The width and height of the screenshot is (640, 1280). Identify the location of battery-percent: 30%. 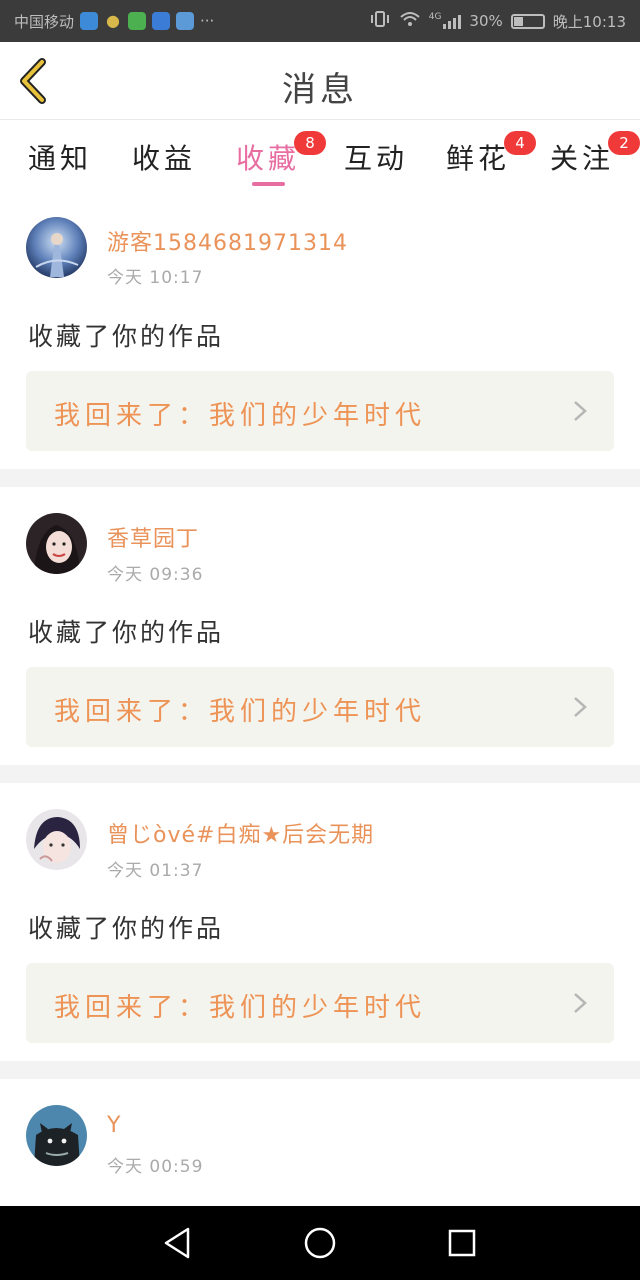
(486, 21).